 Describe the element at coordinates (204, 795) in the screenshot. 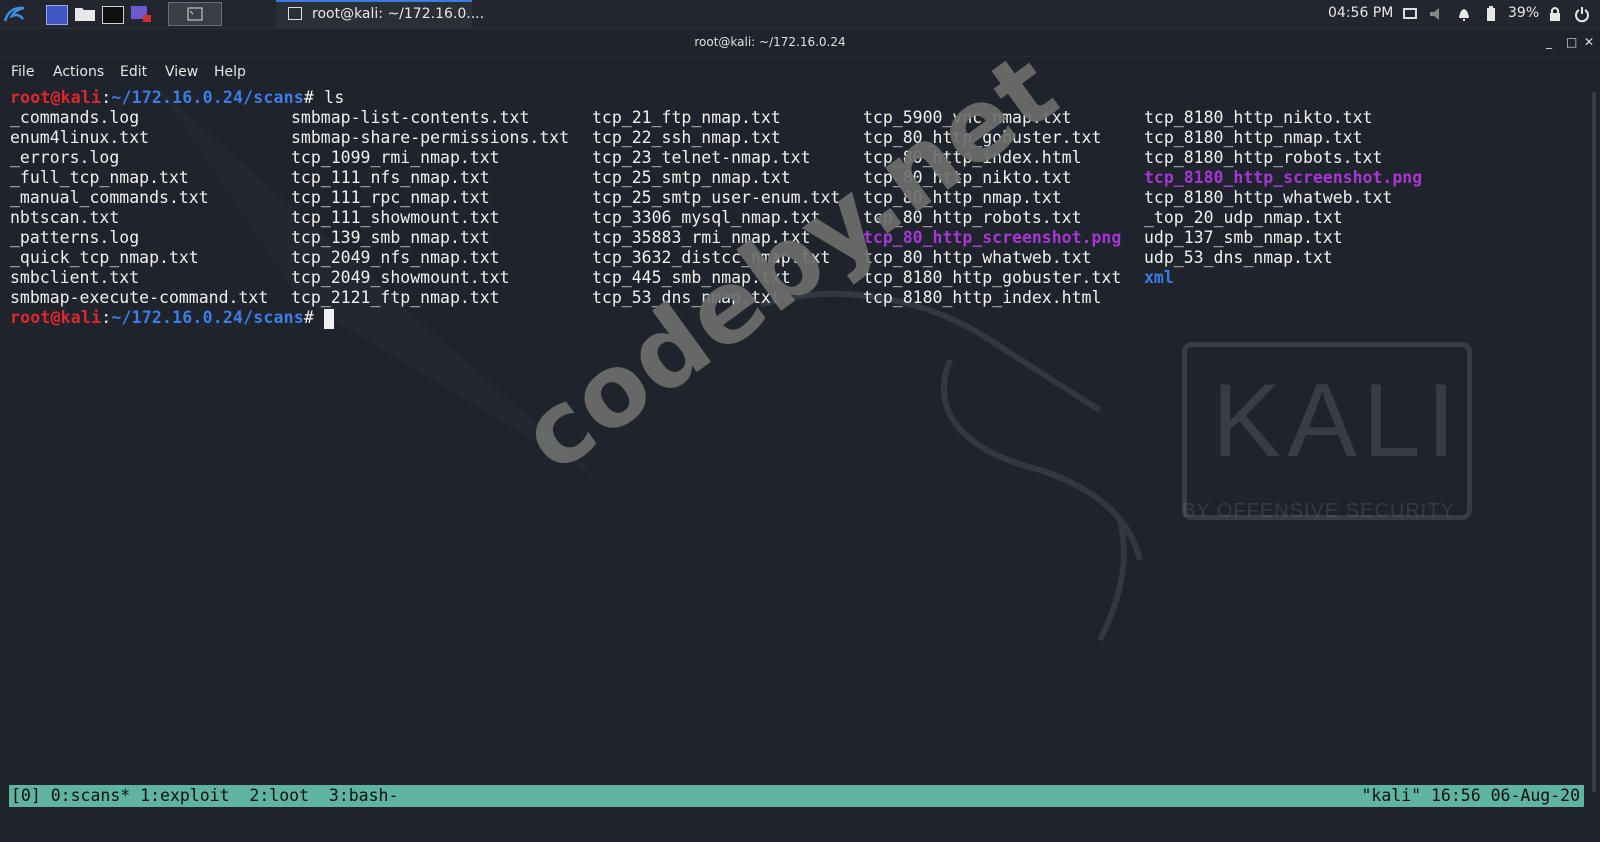

I see `tmux-window-list: [0] 0:scans* 1:exploit 2:loot 3:bash-` at that location.